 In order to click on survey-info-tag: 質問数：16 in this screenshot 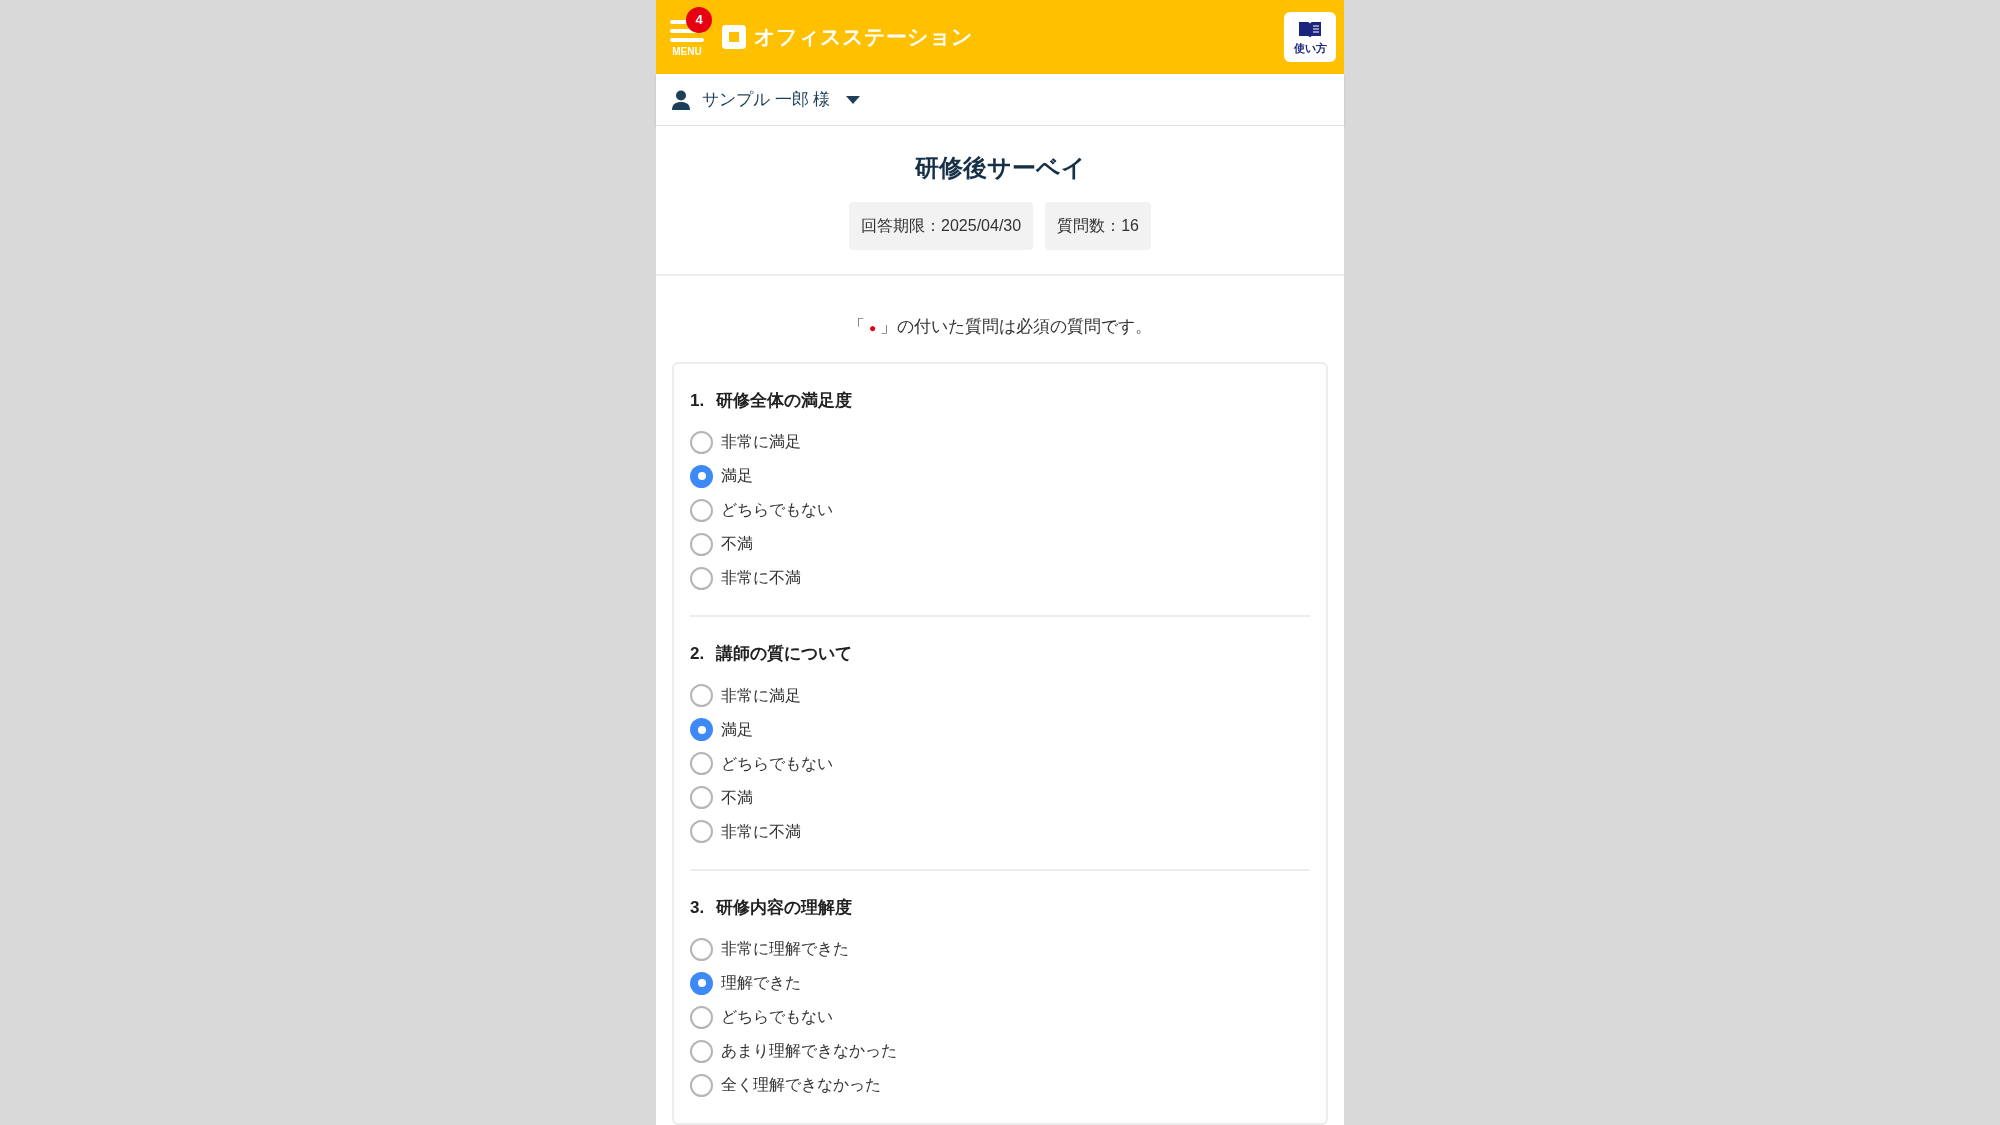, I will do `click(1098, 226)`.